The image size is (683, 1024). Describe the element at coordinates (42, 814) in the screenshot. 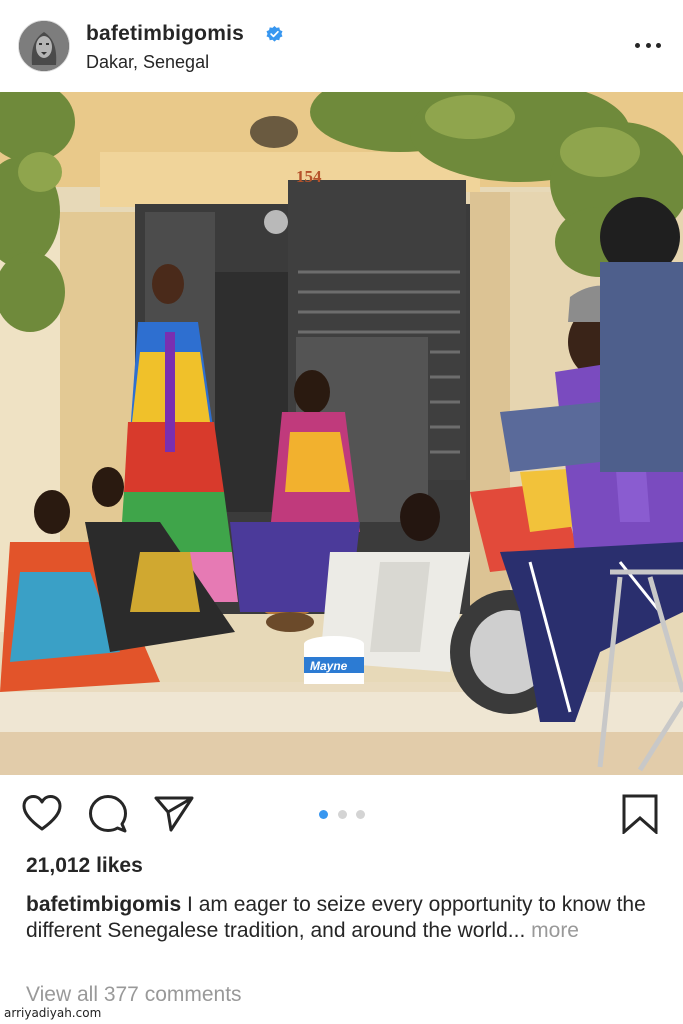

I see `heart-icon` at that location.